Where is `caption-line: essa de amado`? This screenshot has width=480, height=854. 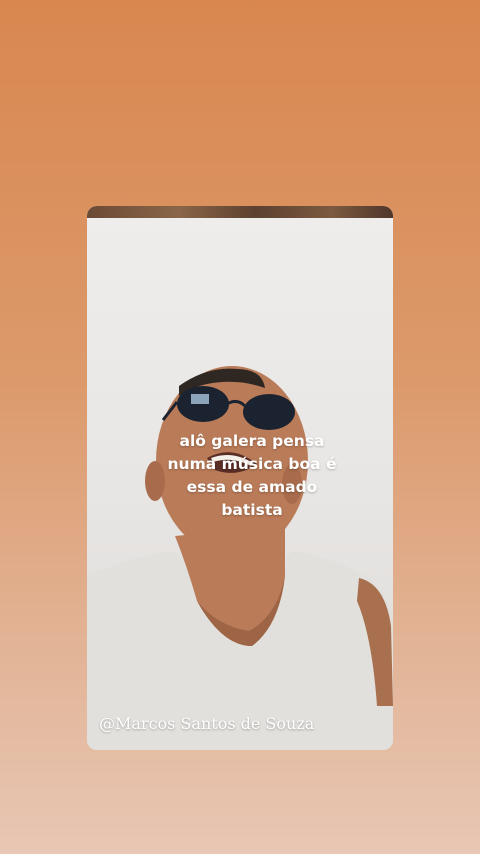
caption-line: essa de amado is located at coordinates (252, 487).